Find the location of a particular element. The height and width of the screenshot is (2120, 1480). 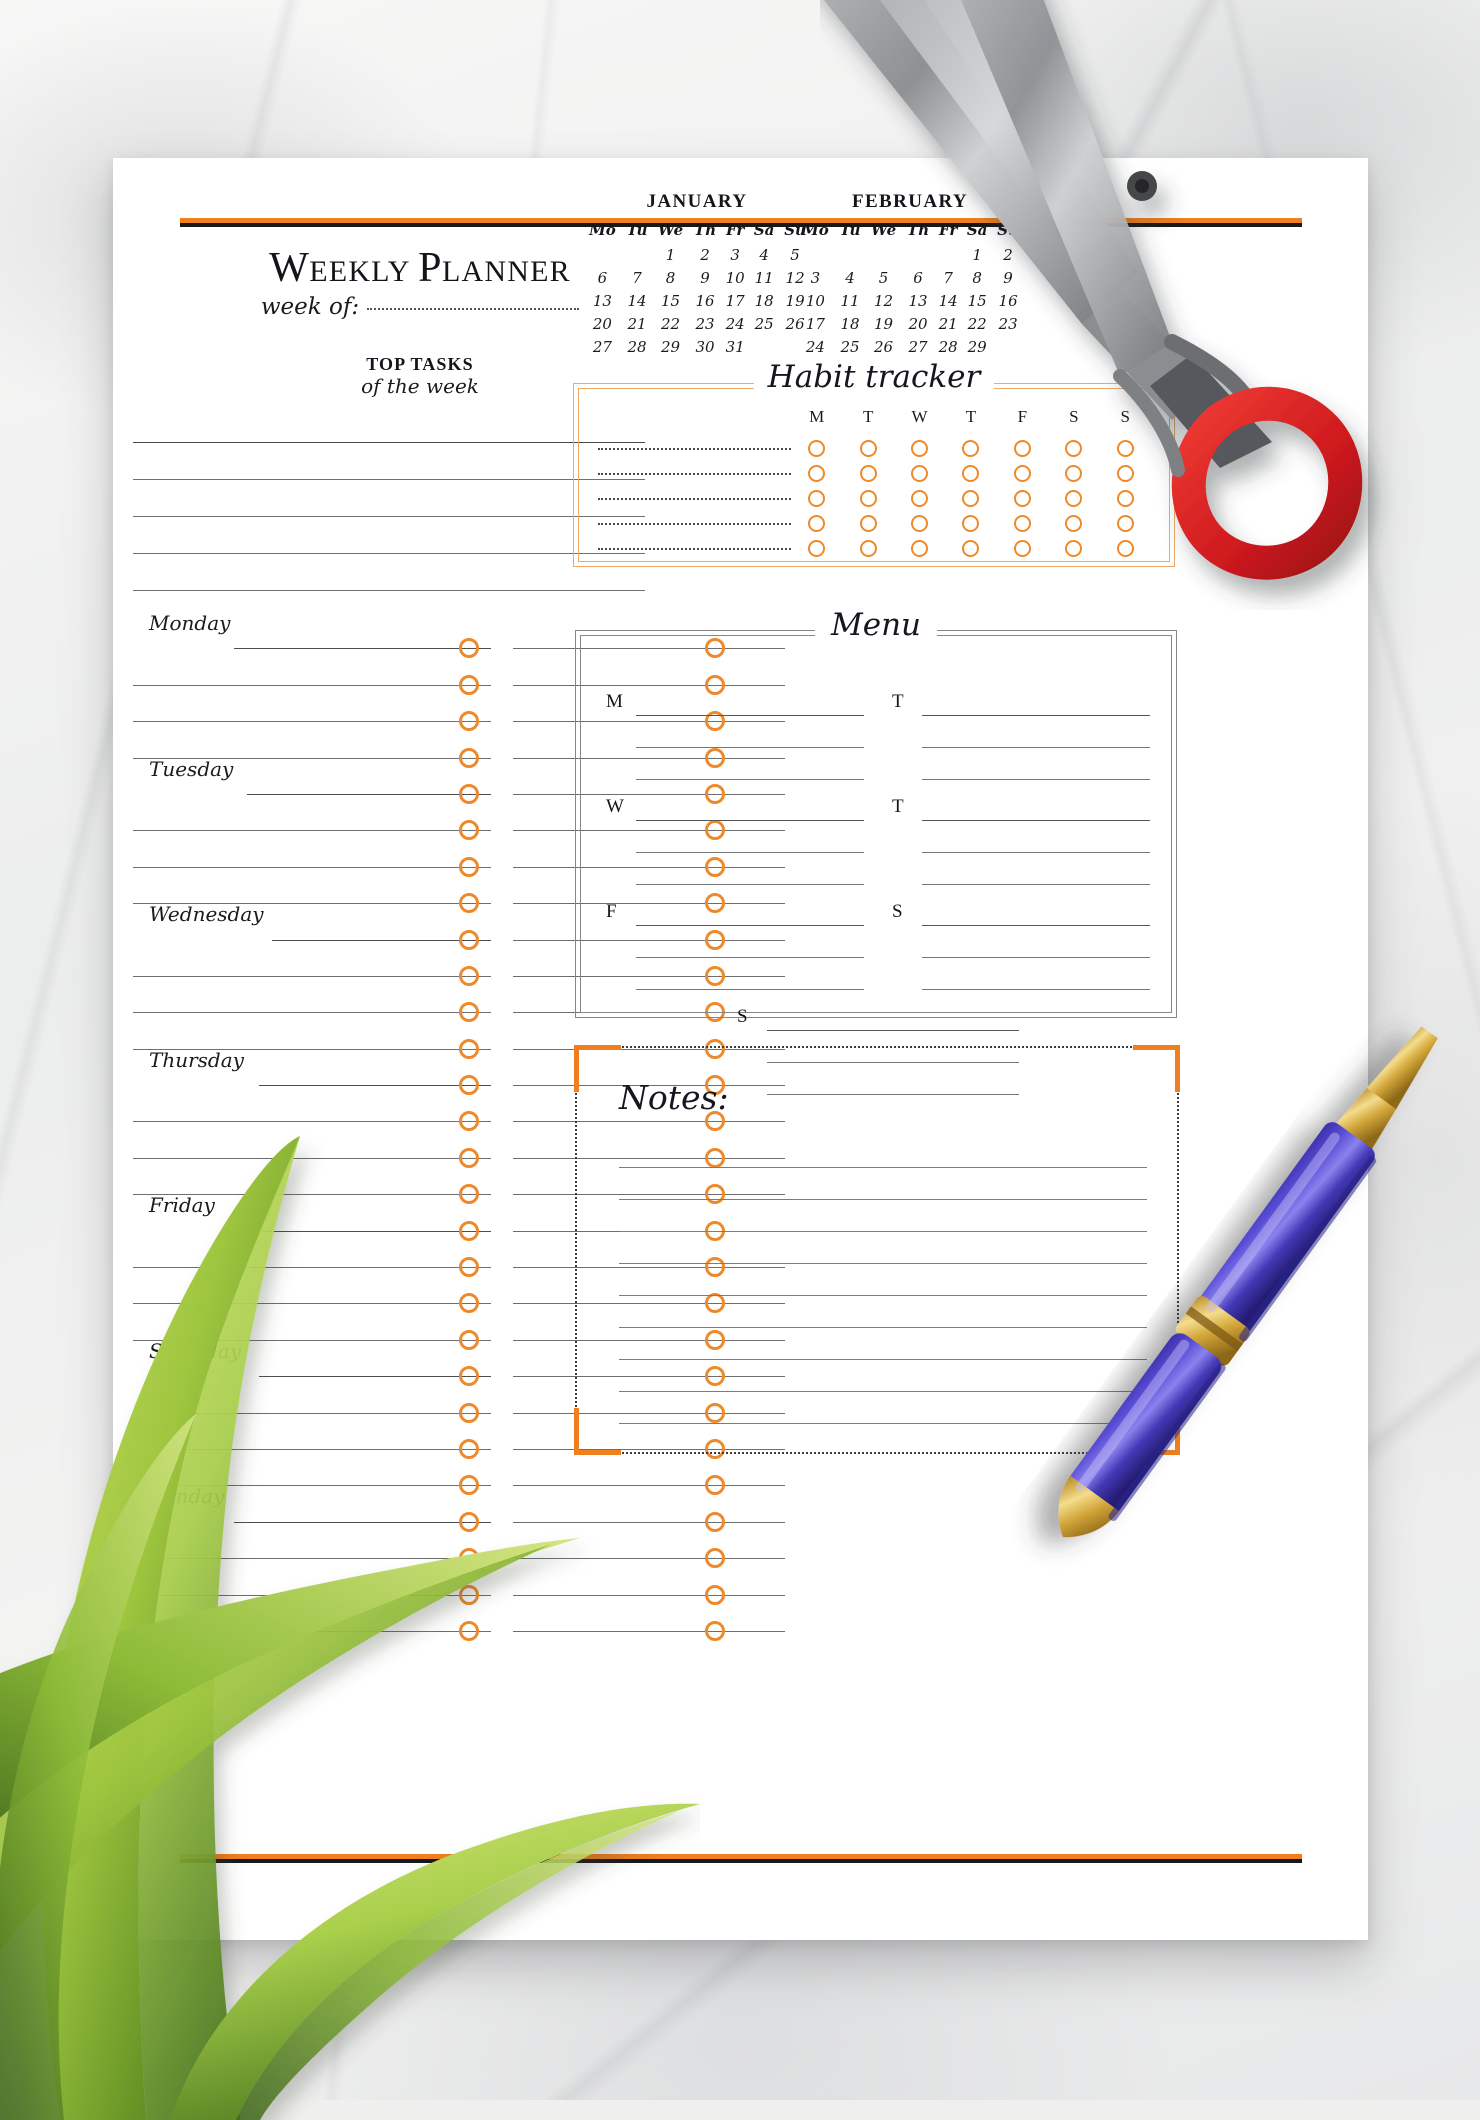

top-tasks-lines is located at coordinates (389, 498).